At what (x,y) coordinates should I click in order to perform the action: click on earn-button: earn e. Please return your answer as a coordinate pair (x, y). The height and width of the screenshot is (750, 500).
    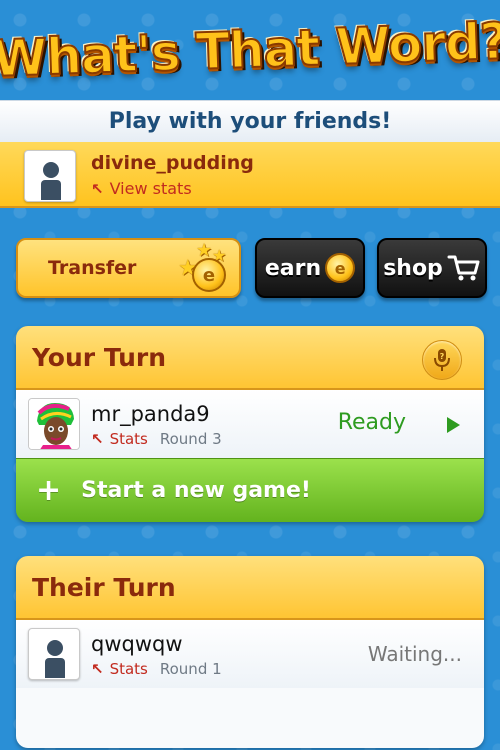
    Looking at the image, I should click on (310, 268).